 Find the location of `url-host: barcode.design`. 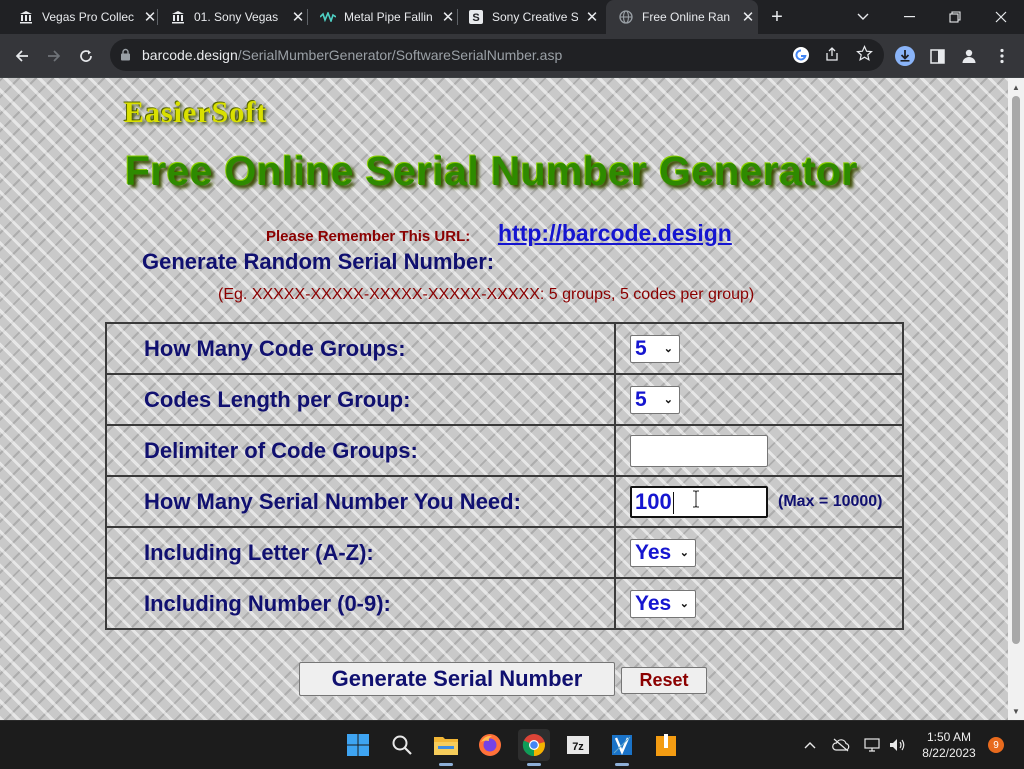

url-host: barcode.design is located at coordinates (190, 55).